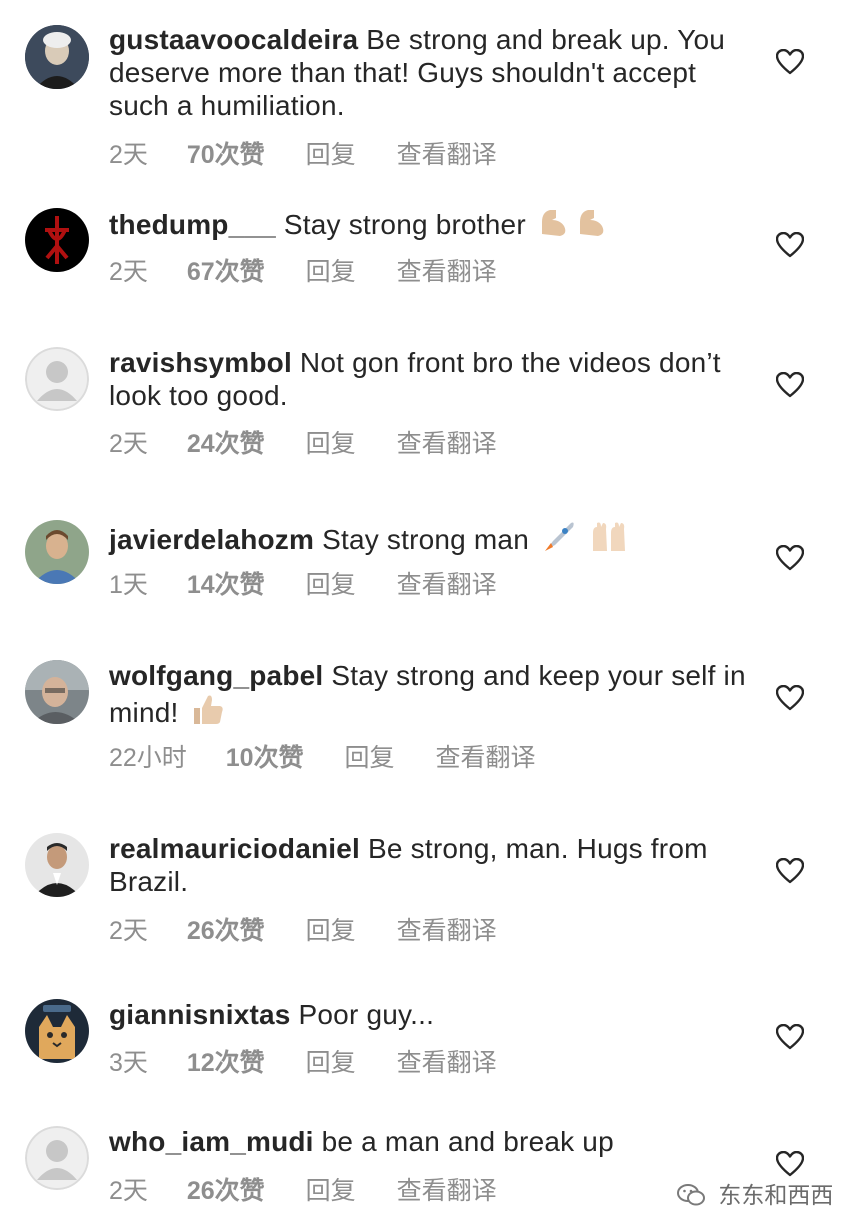  What do you see at coordinates (200, 362) in the screenshot?
I see `username: ravishsymbol` at bounding box center [200, 362].